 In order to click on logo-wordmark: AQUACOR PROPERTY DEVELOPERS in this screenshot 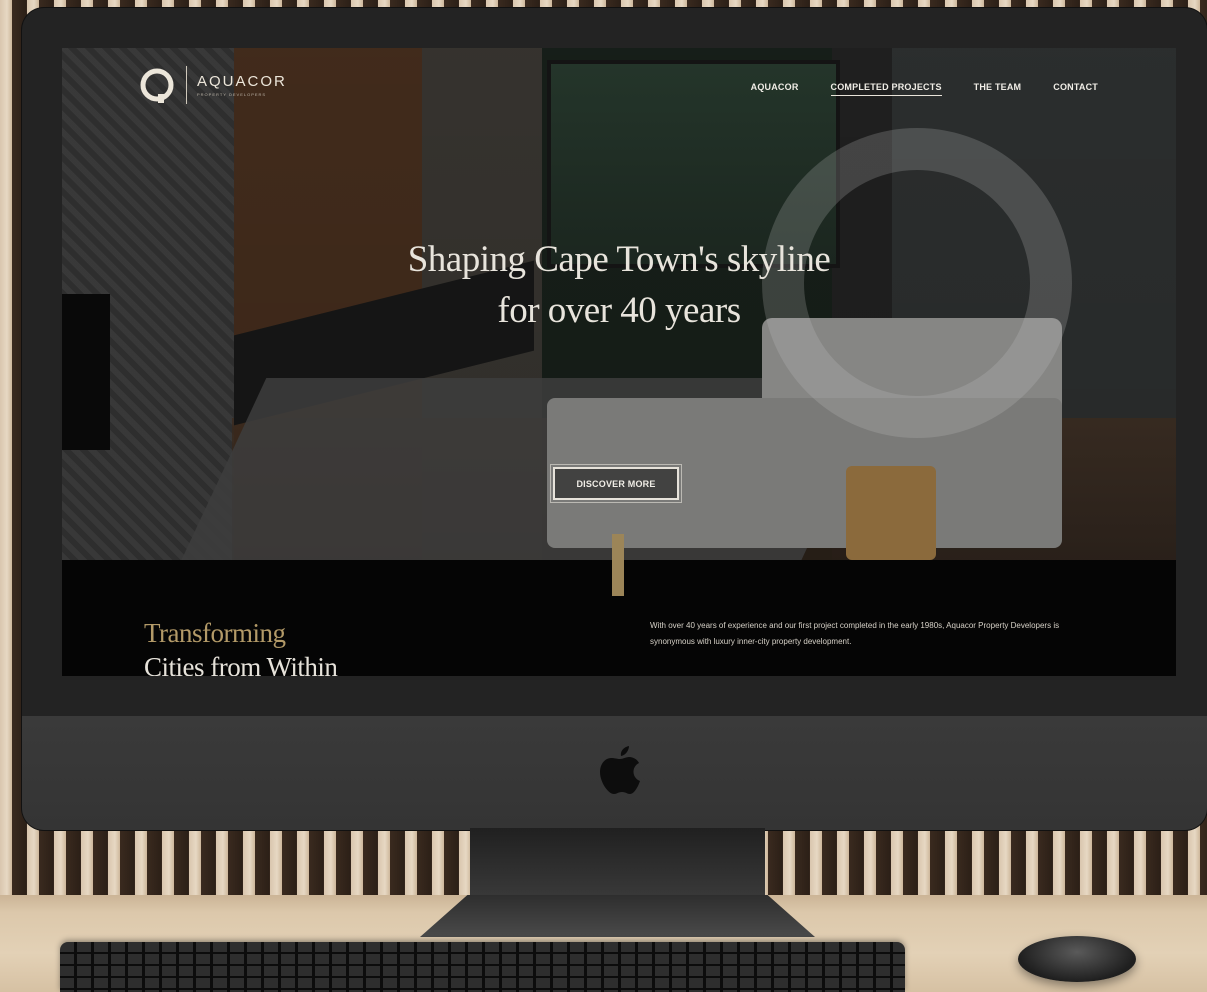, I will do `click(242, 85)`.